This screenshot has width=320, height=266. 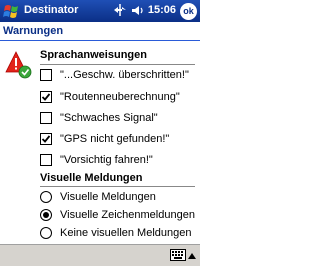 I want to click on checkbox-label: "Vorsichtig fahren!", so click(x=106, y=160).